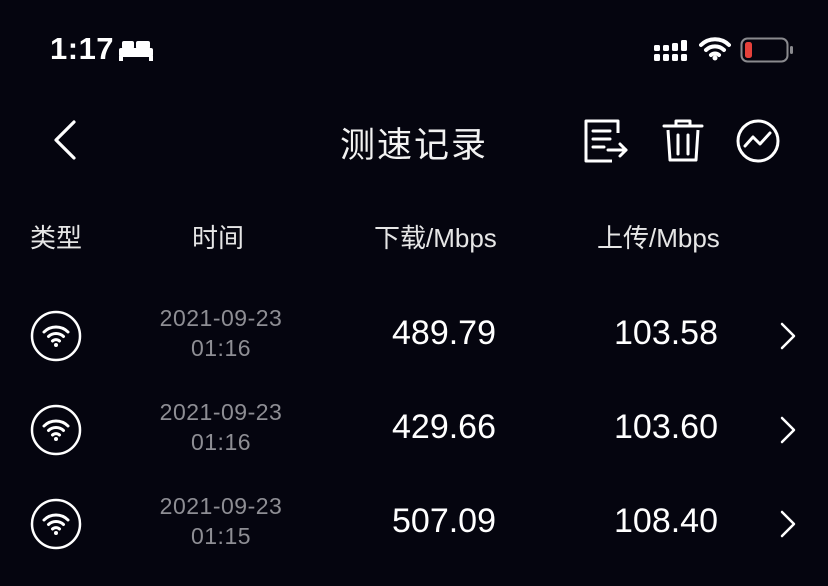  What do you see at coordinates (218, 238) in the screenshot?
I see `header-time: 时间` at bounding box center [218, 238].